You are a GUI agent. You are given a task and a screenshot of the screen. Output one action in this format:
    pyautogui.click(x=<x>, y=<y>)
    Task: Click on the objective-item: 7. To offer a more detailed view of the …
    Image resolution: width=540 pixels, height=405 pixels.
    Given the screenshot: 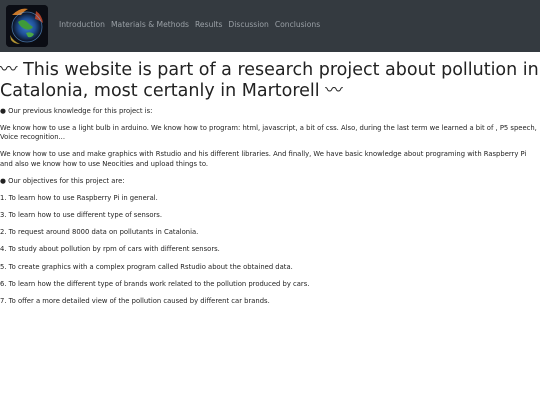 What is the action you would take?
    pyautogui.click(x=135, y=300)
    